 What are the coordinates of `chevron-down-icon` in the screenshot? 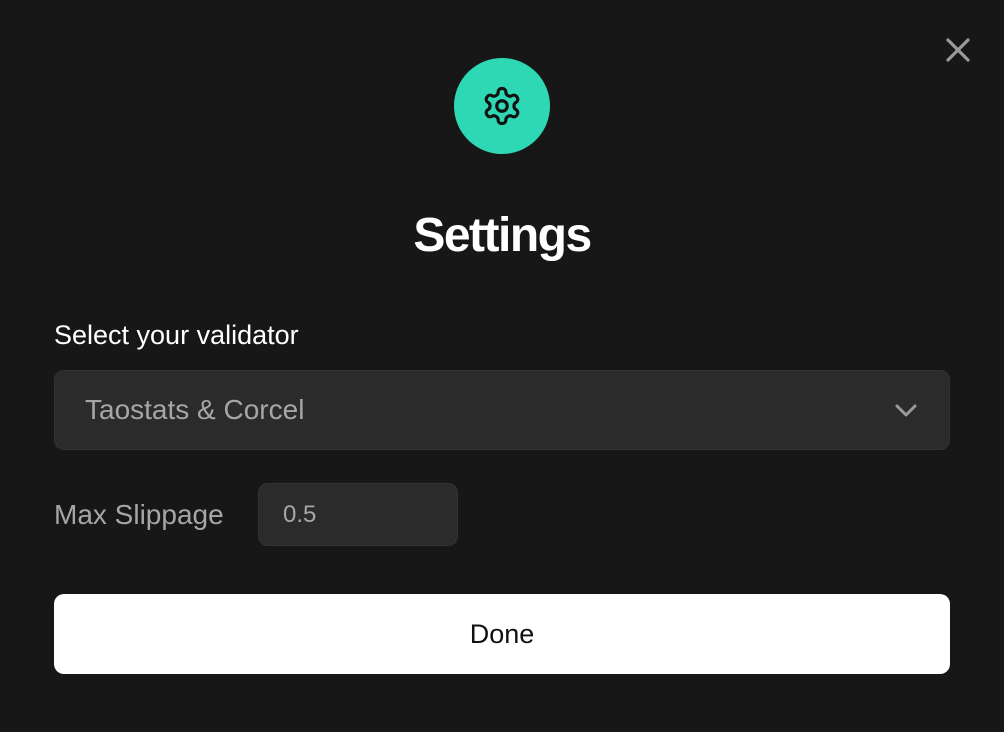 It's located at (906, 410).